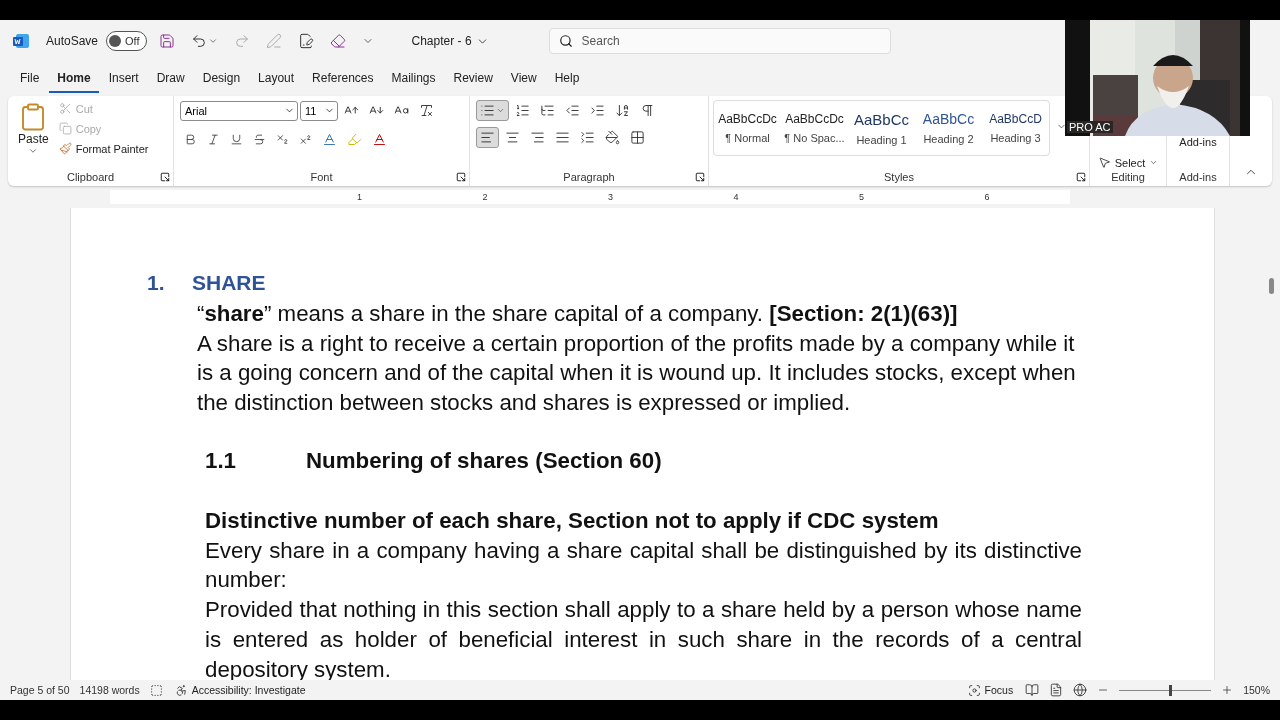 The width and height of the screenshot is (1280, 720). Describe the element at coordinates (987, 197) in the screenshot. I see `ruler-number: 6` at that location.